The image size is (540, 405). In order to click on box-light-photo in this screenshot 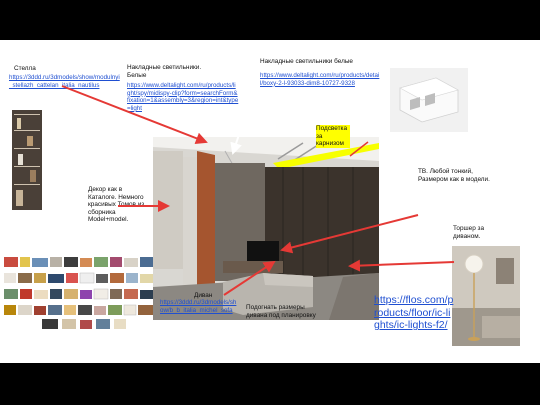, I will do `click(429, 100)`.